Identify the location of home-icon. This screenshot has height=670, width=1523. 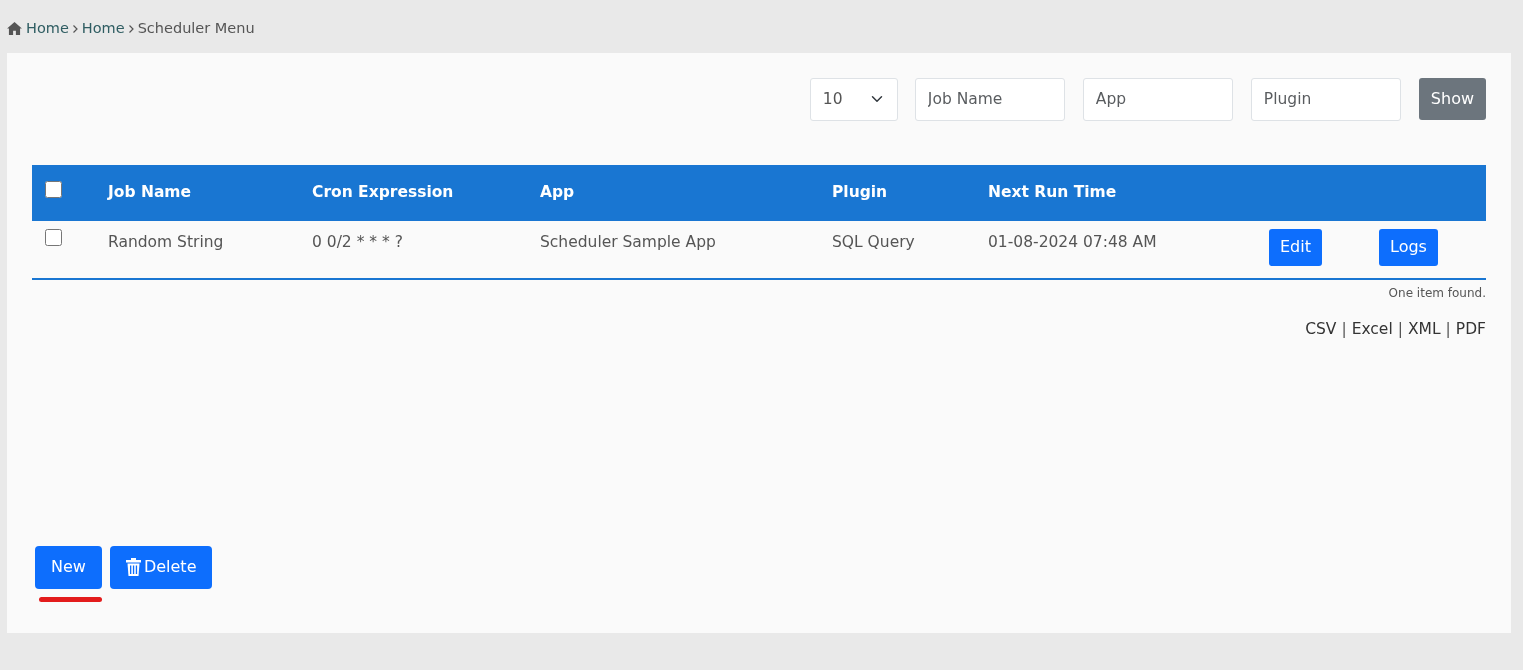
(14, 29).